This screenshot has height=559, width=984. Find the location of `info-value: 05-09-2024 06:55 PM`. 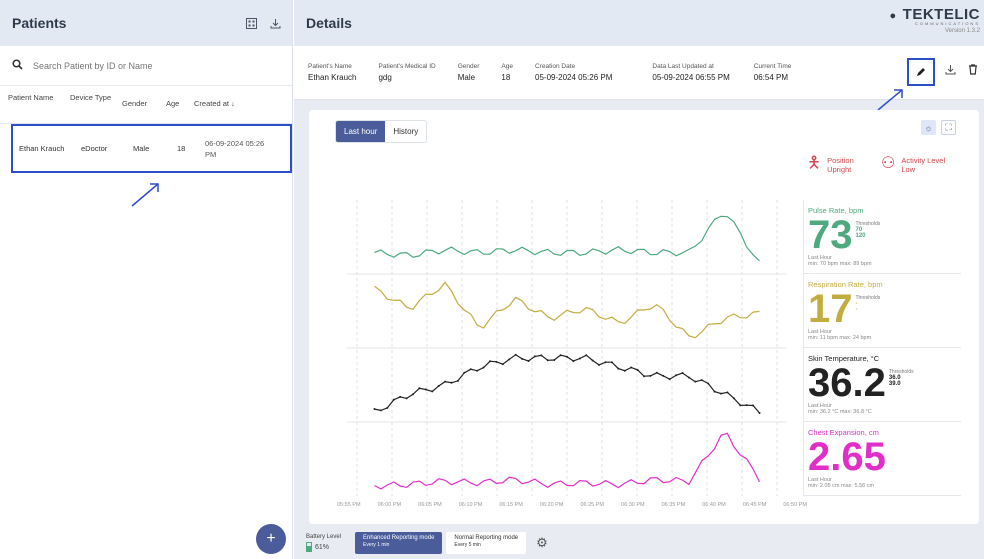

info-value: 05-09-2024 06:55 PM is located at coordinates (691, 77).